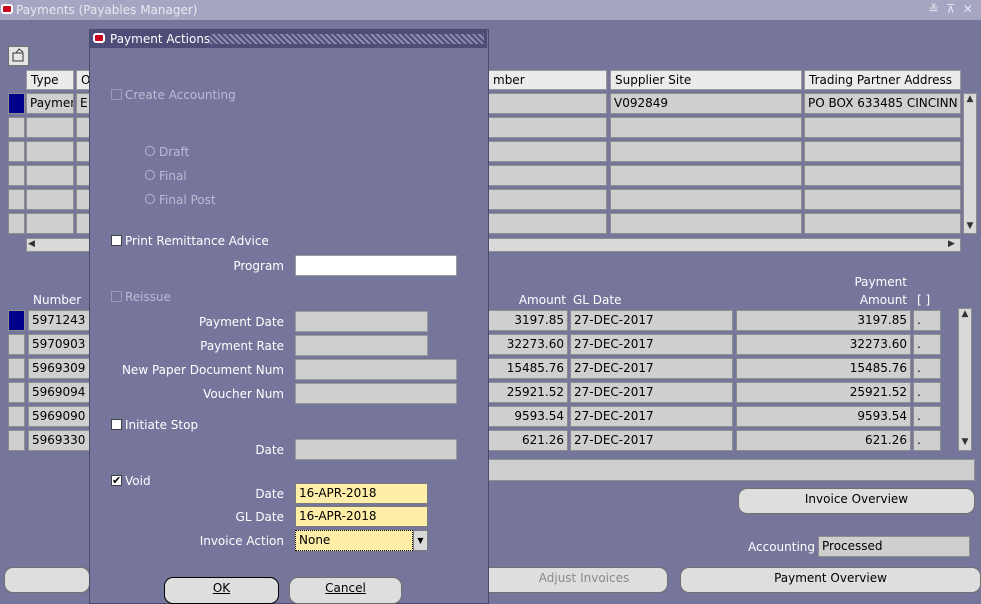  I want to click on payment-type-cell: Paymen, so click(50, 103).